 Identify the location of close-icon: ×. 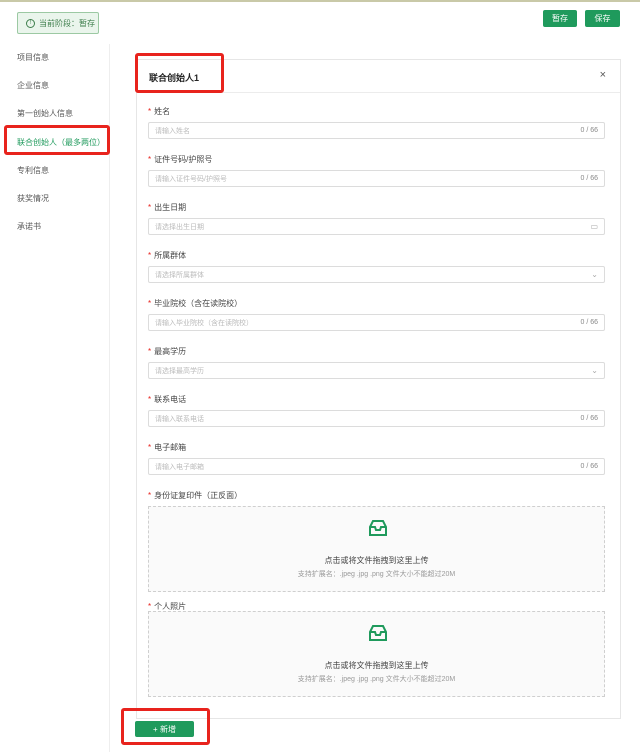
(603, 75).